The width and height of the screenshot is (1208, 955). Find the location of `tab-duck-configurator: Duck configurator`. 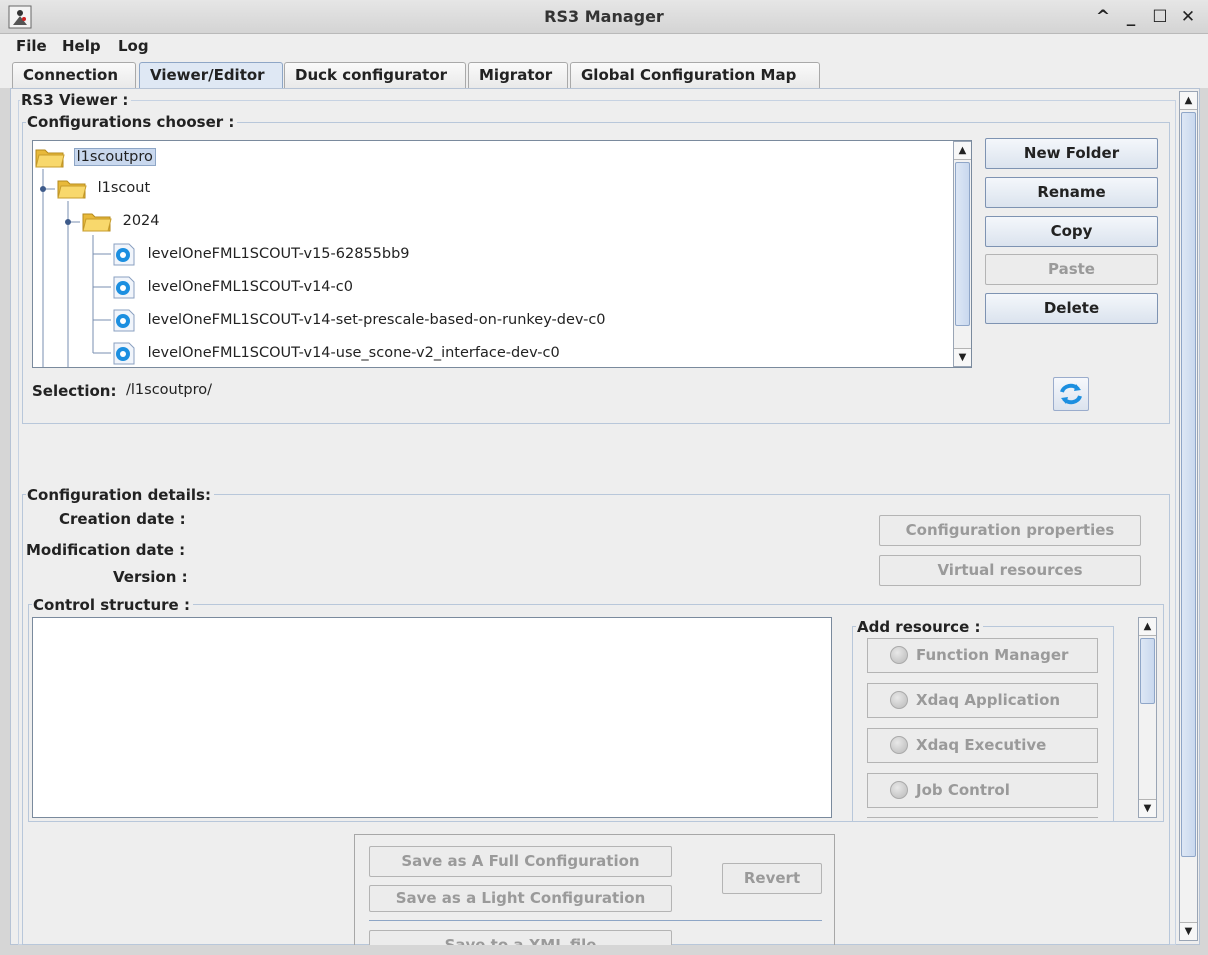

tab-duck-configurator: Duck configurator is located at coordinates (375, 75).